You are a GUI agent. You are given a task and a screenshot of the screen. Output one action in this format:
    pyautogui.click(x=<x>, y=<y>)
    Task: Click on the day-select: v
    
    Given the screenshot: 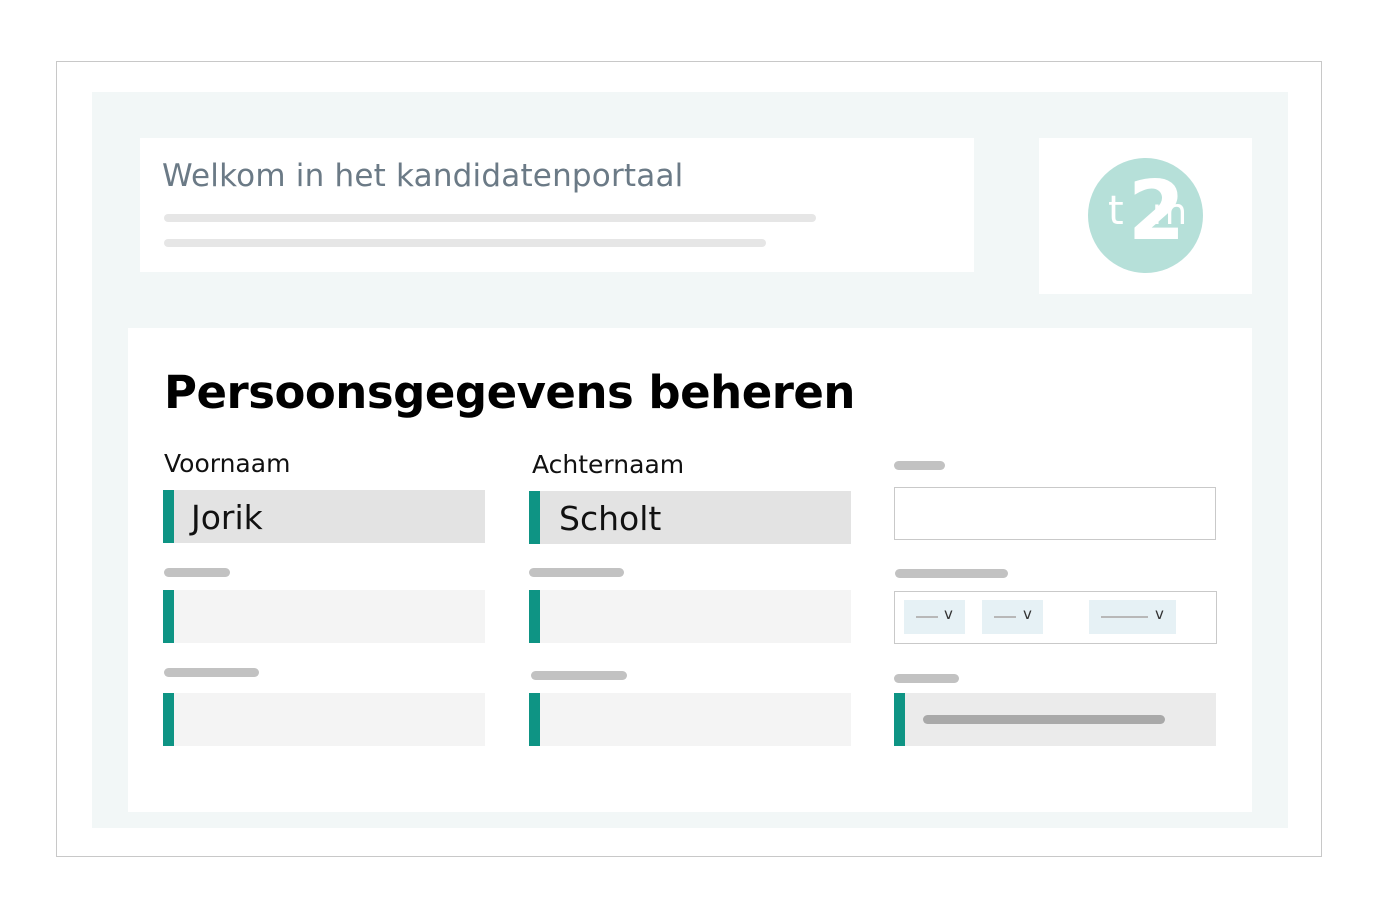 What is the action you would take?
    pyautogui.click(x=934, y=617)
    